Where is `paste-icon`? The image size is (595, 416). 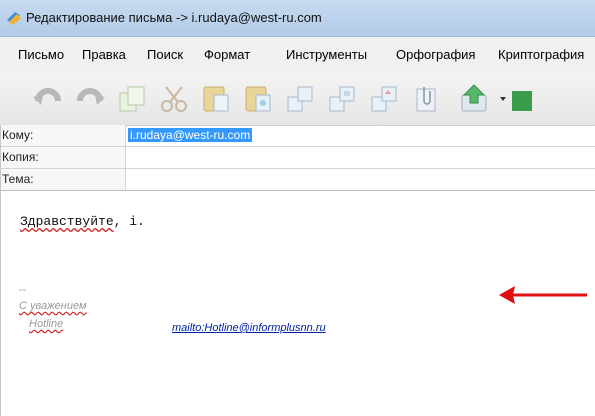 paste-icon is located at coordinates (216, 99).